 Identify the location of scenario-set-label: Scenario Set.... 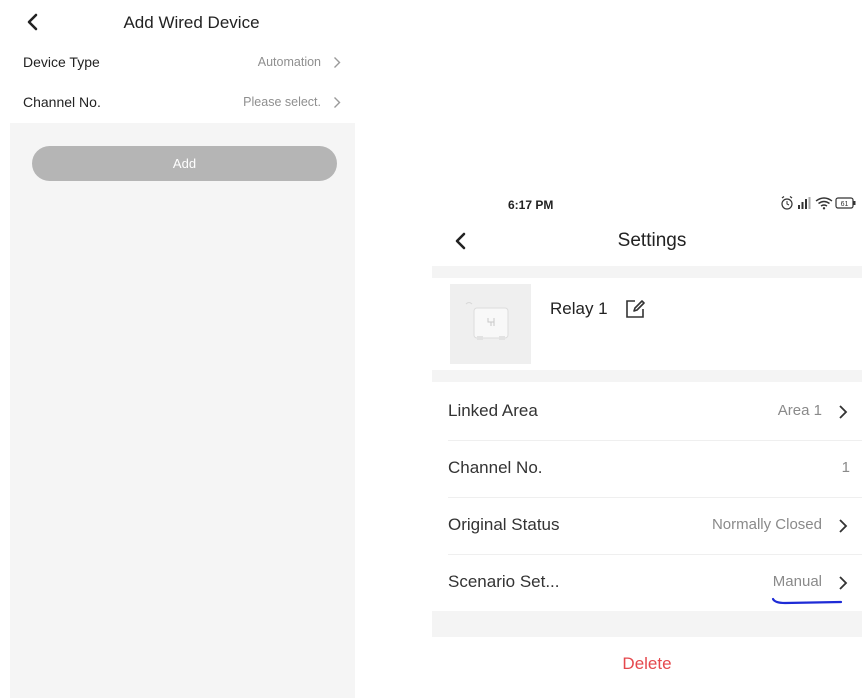
(504, 581).